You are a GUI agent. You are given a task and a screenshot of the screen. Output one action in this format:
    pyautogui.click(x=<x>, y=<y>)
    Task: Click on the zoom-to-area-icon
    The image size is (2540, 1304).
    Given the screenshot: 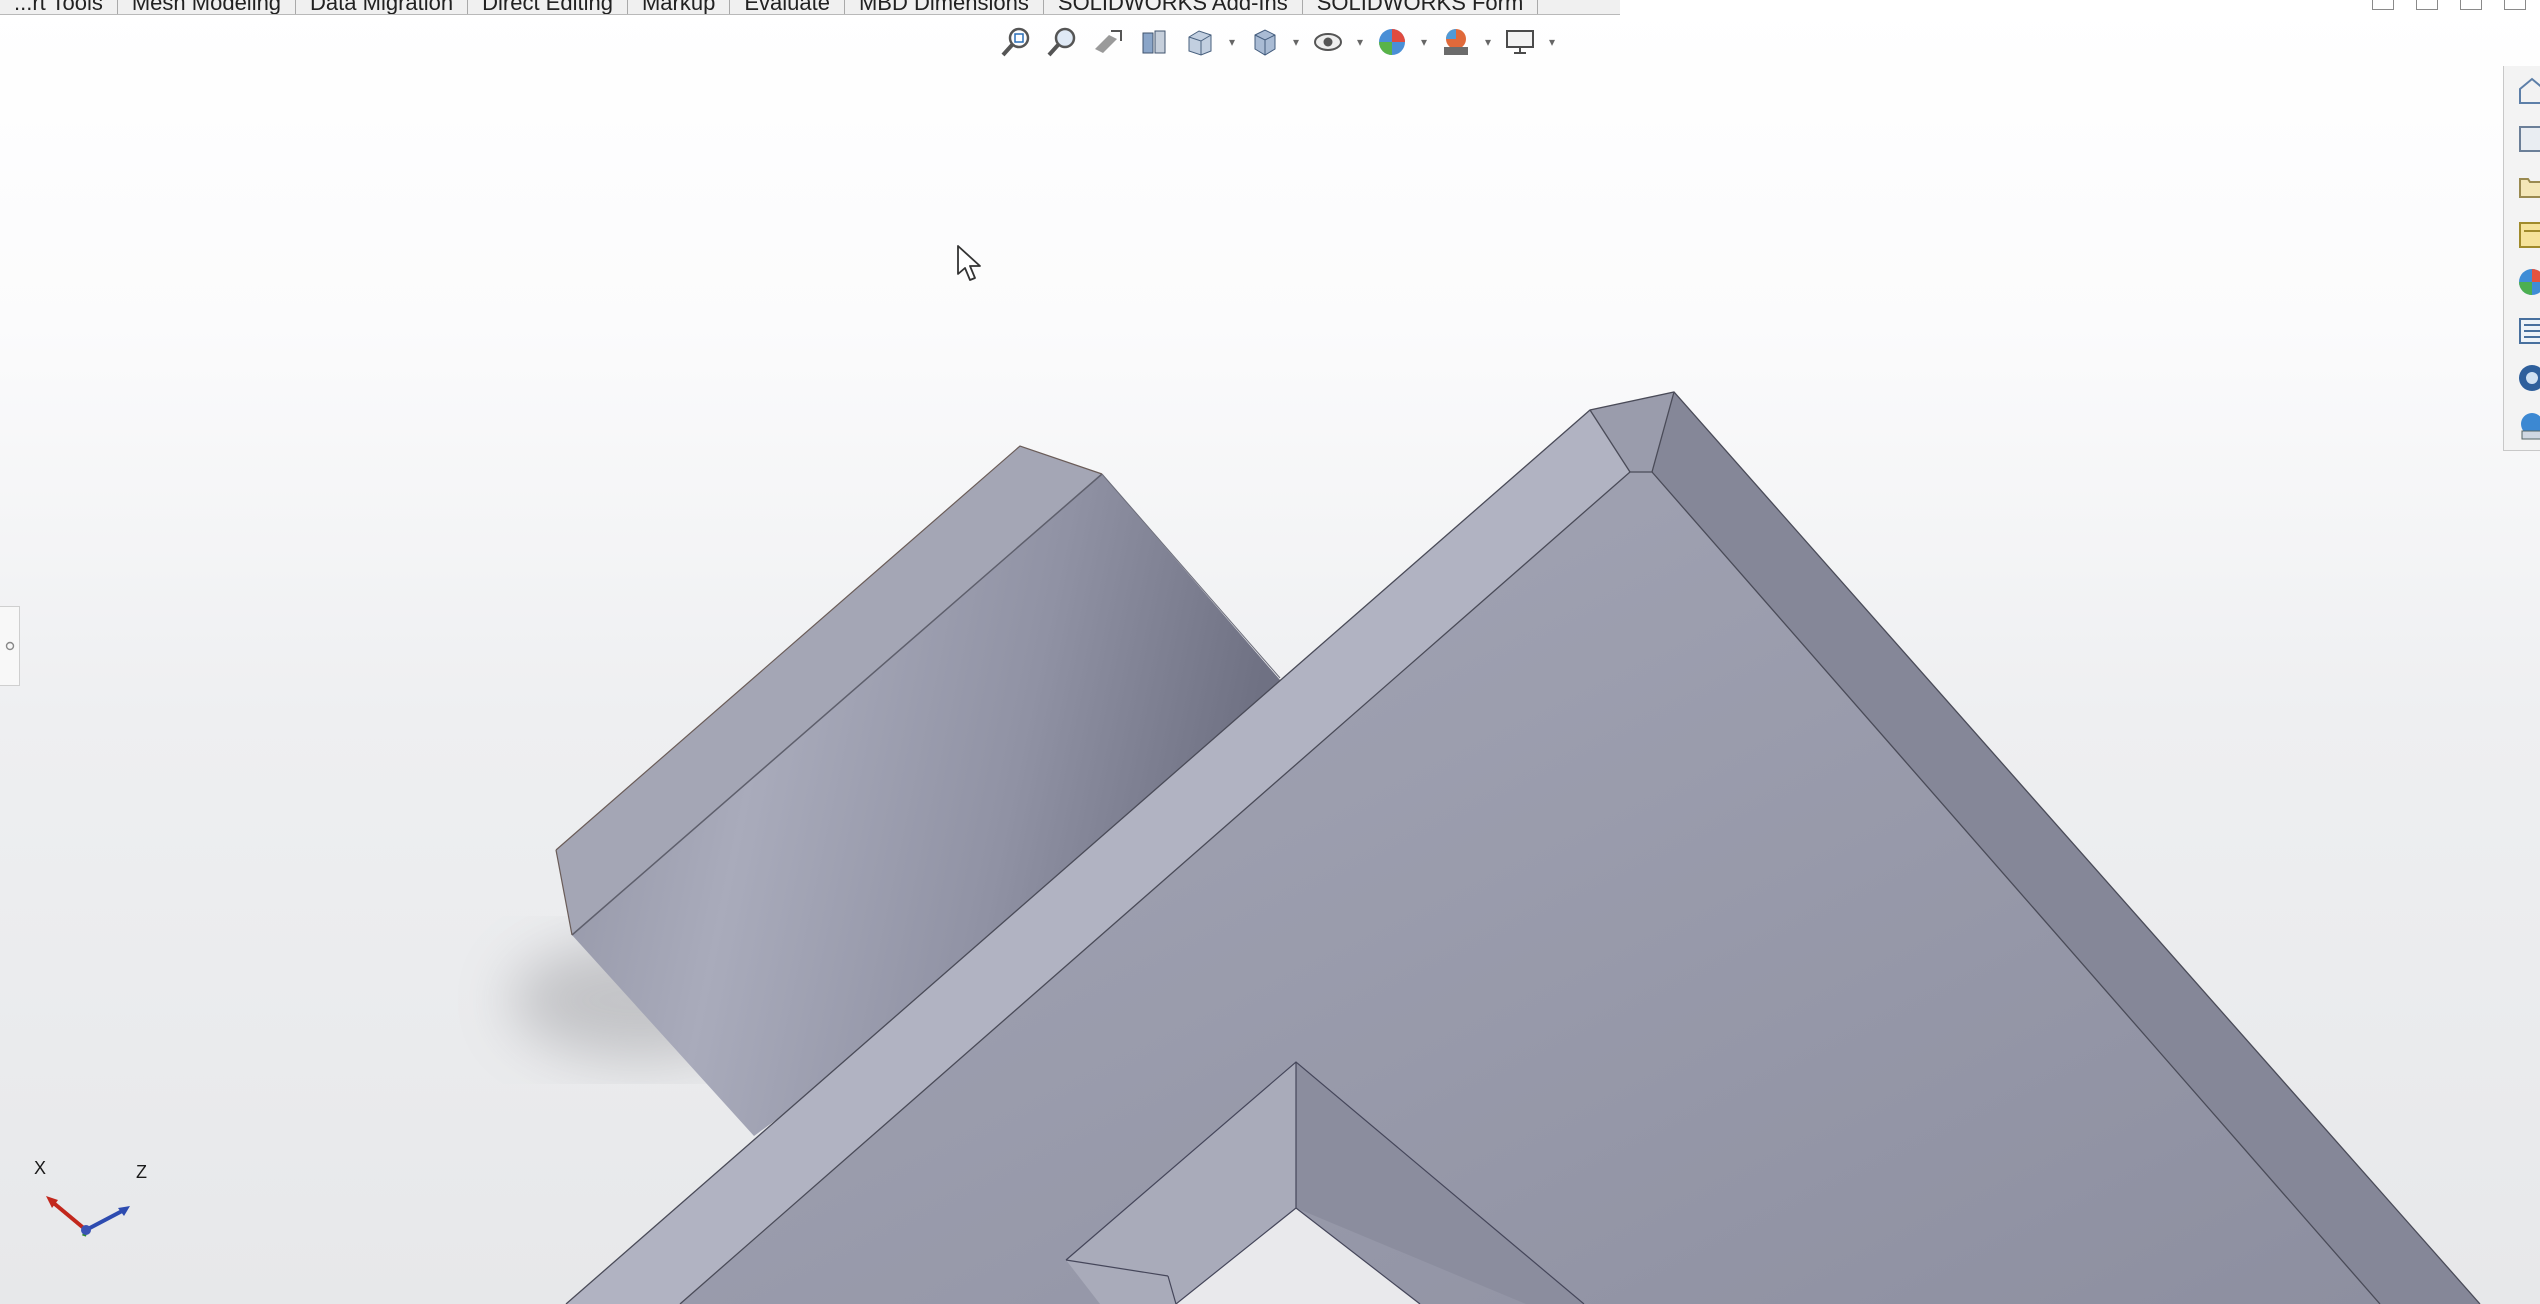 What is the action you would take?
    pyautogui.click(x=1062, y=42)
    